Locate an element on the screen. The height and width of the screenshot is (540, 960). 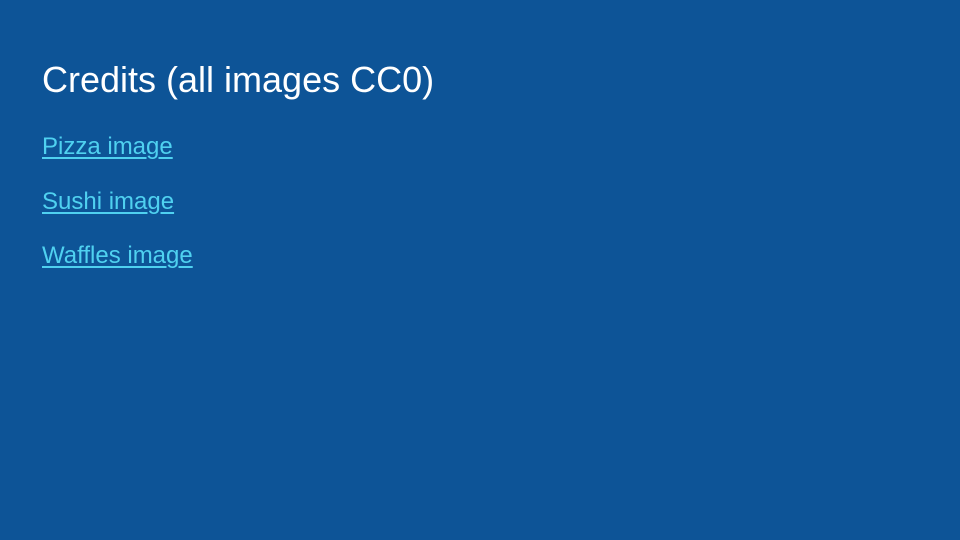
list-item: Sushi image is located at coordinates (117, 214).